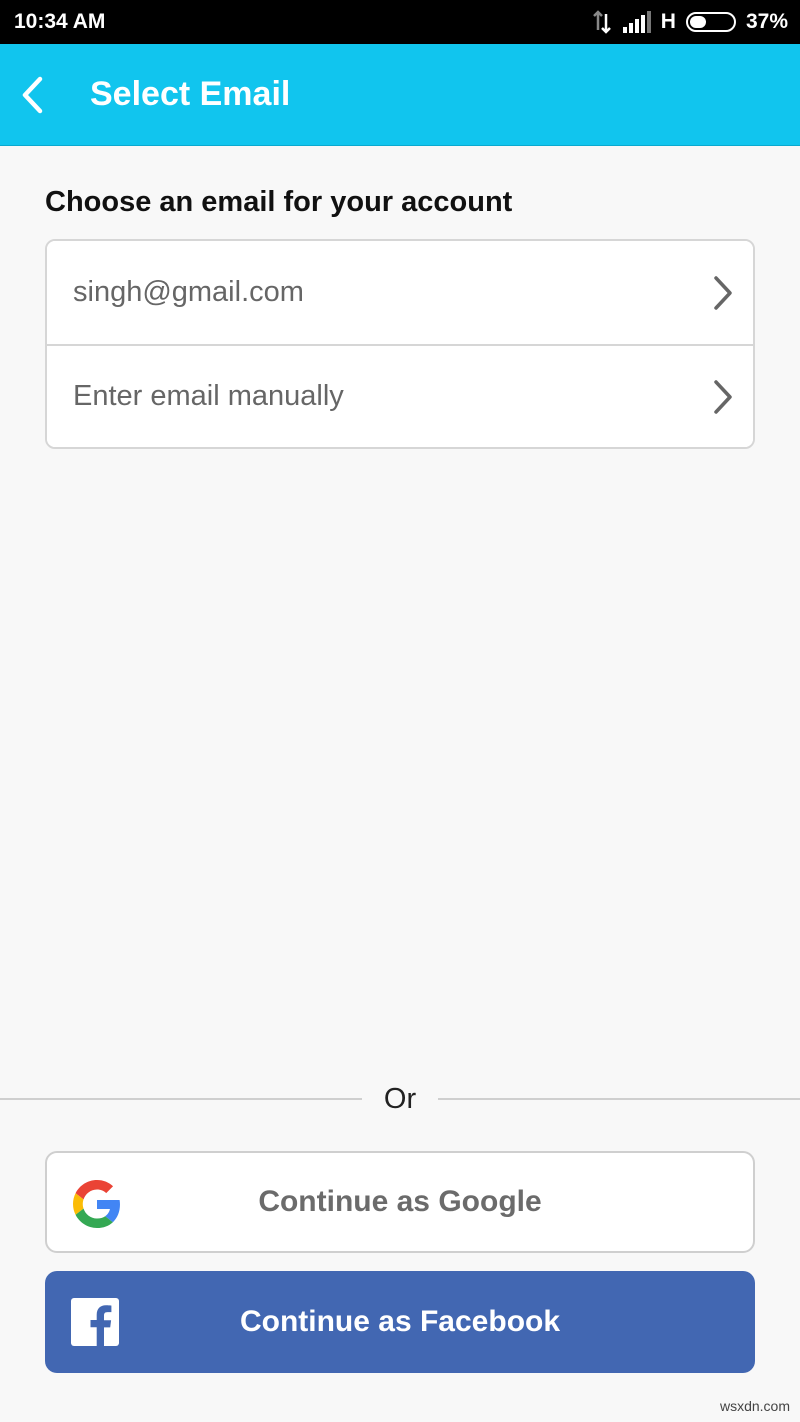 This screenshot has height=1422, width=800. I want to click on status-time: 10:34 AM, so click(60, 21).